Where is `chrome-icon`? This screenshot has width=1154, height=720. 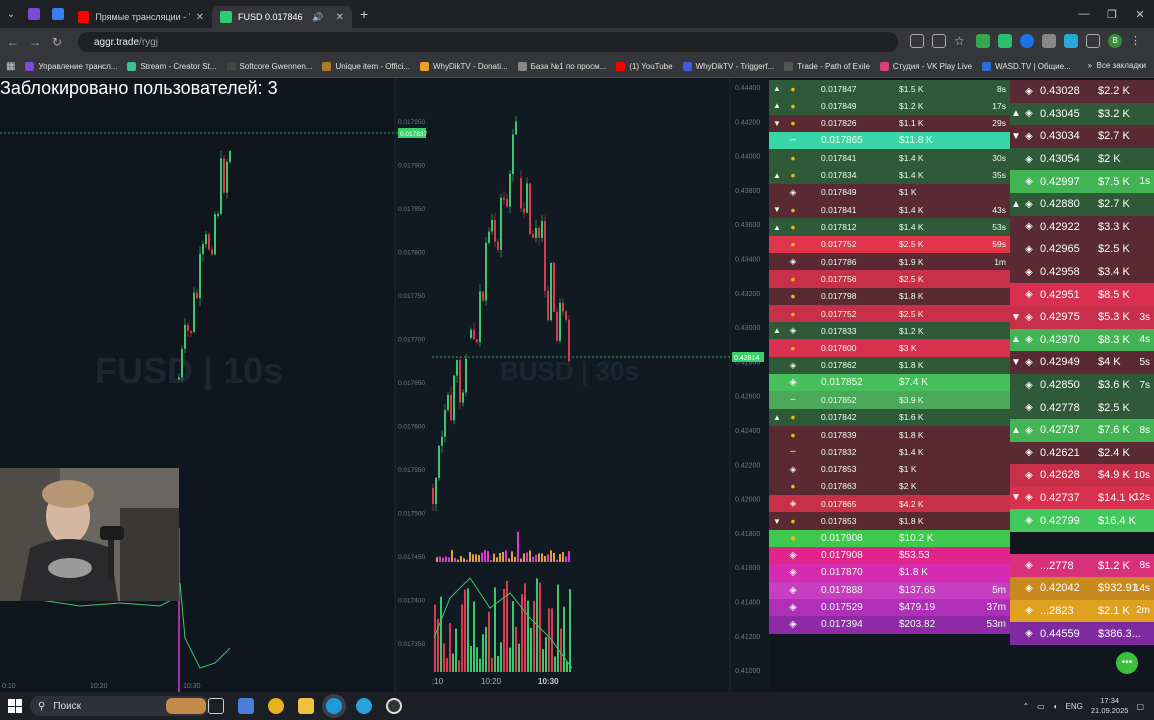
chrome-icon is located at coordinates (276, 706).